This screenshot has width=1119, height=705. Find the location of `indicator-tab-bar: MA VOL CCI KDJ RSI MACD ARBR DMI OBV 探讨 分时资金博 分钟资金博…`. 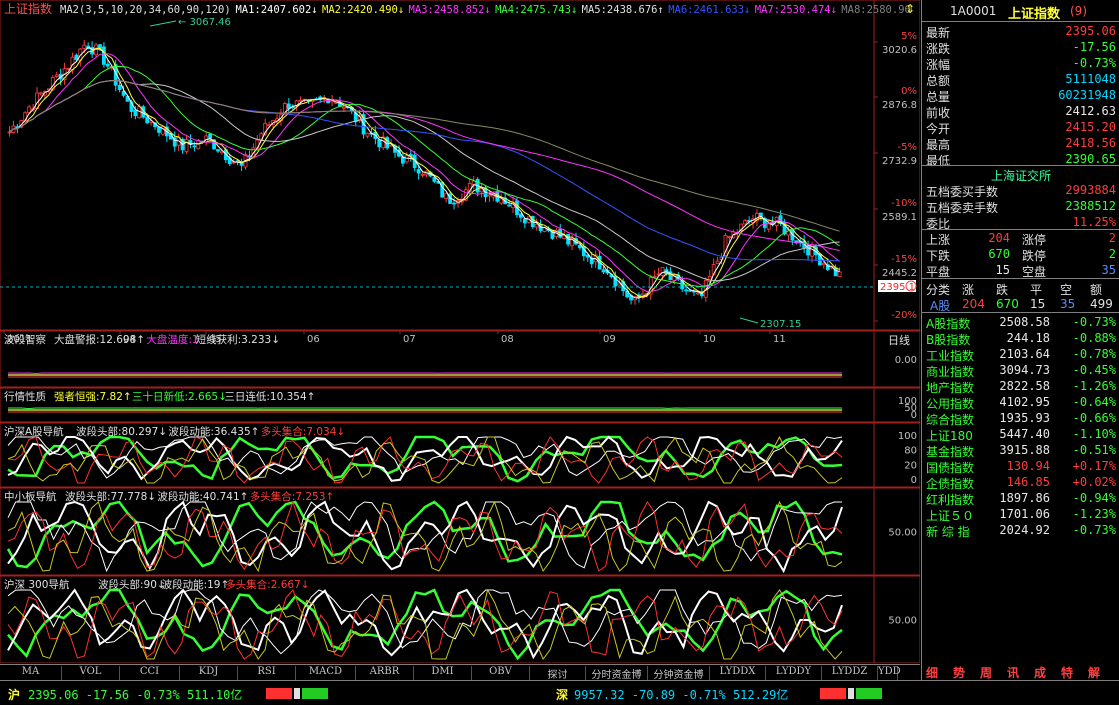

indicator-tab-bar: MA VOL CCI KDJ RSI MACD ARBR DMI OBV 探讨 分时资金博 分钟资金博… is located at coordinates (460, 672).